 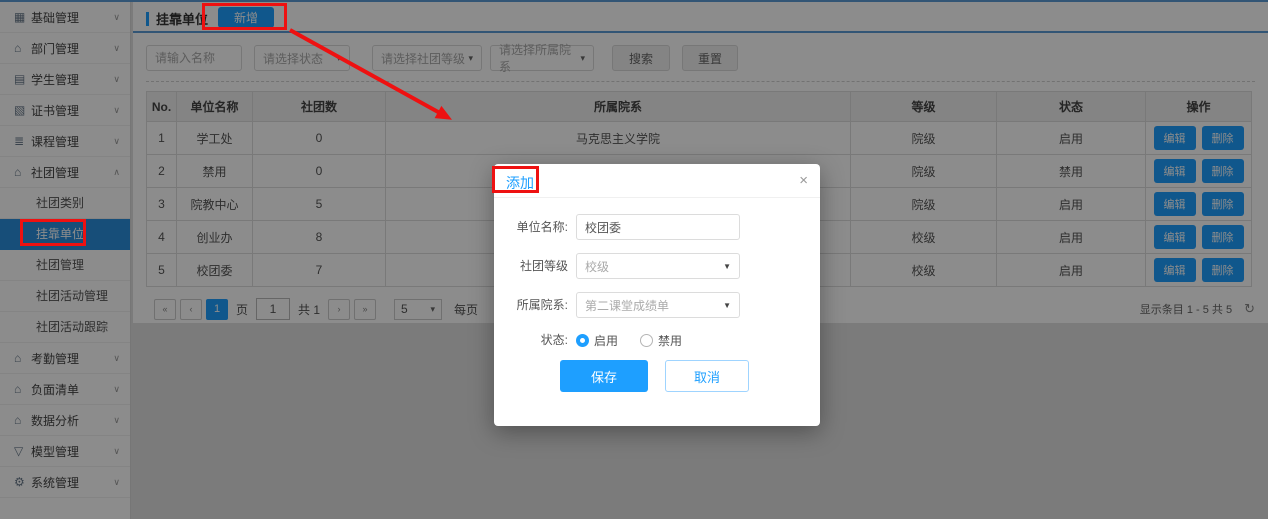 I want to click on annotation-box-affiliated-unit, so click(x=53, y=232).